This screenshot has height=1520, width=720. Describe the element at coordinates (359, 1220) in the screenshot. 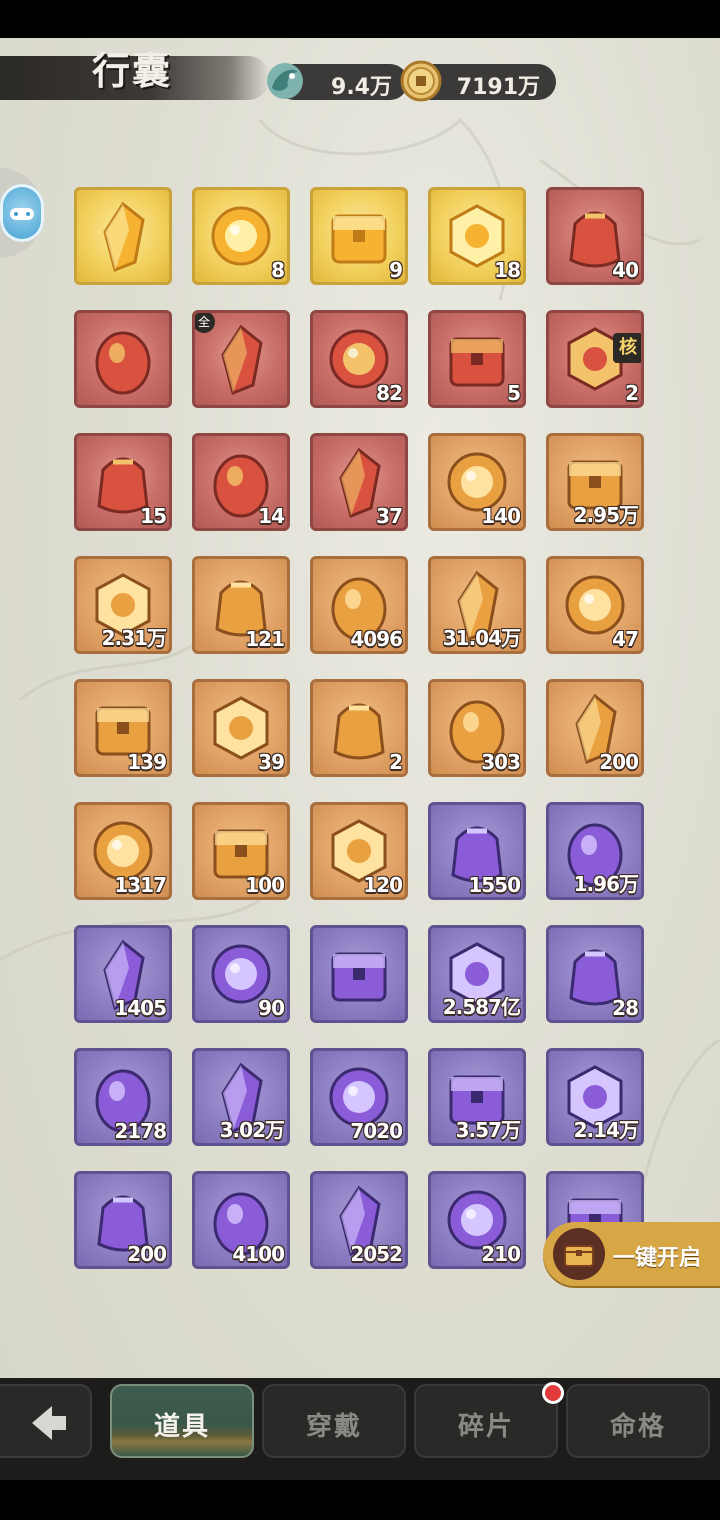

I see `inventory-item: 2052` at that location.